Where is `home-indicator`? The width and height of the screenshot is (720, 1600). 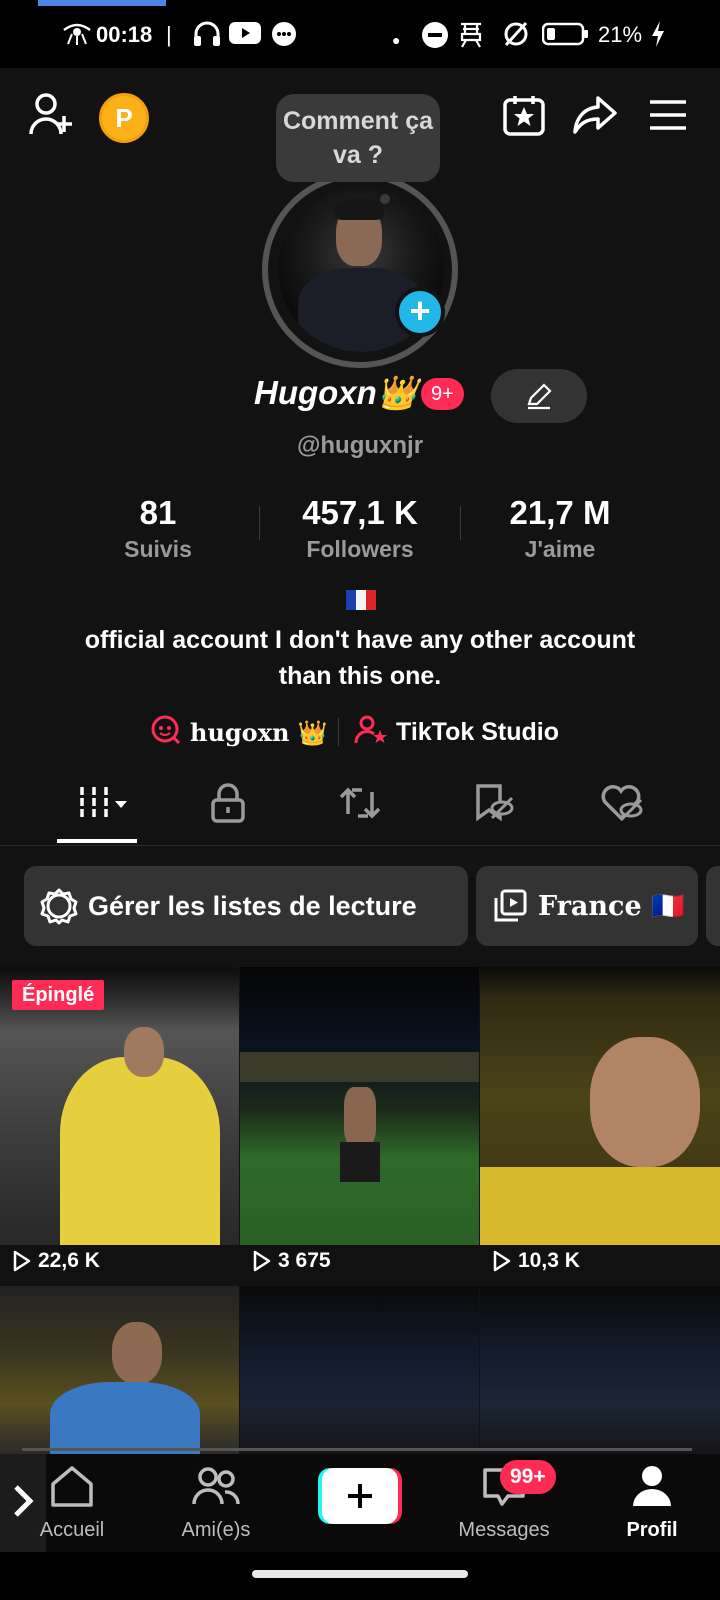 home-indicator is located at coordinates (360, 1574).